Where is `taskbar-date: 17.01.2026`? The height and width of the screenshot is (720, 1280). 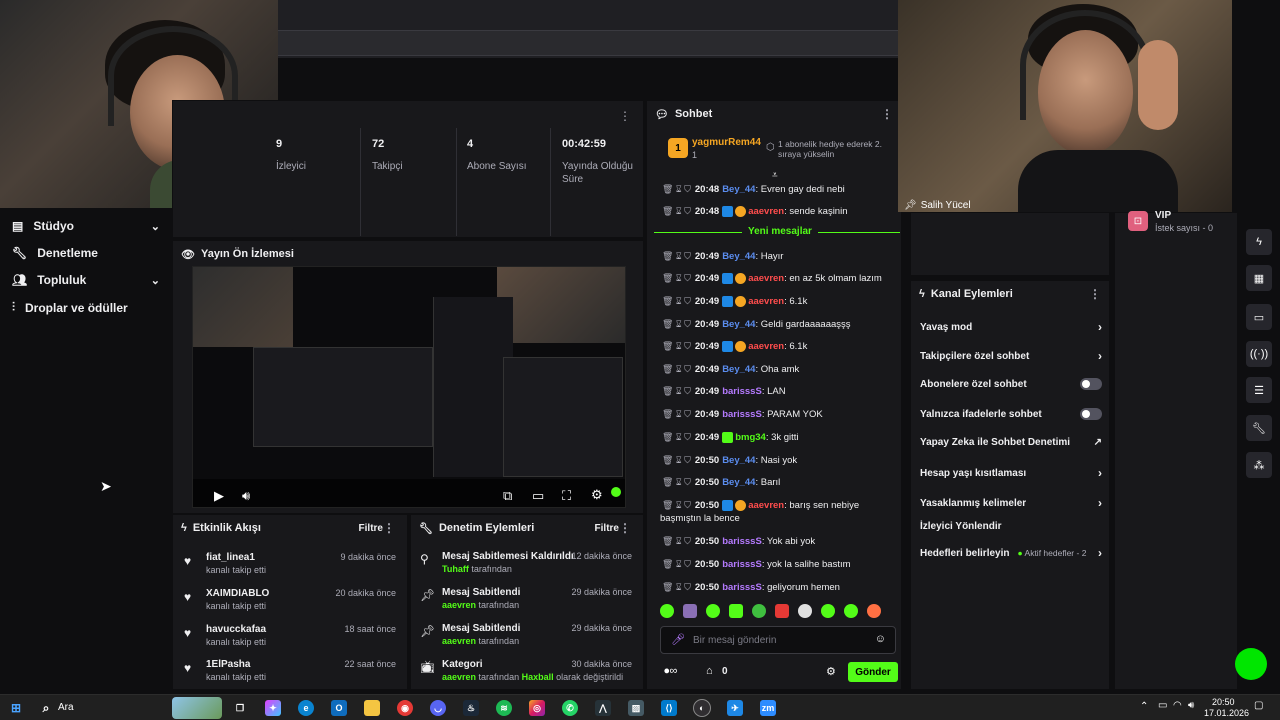
taskbar-date: 17.01.2026 is located at coordinates (1226, 713).